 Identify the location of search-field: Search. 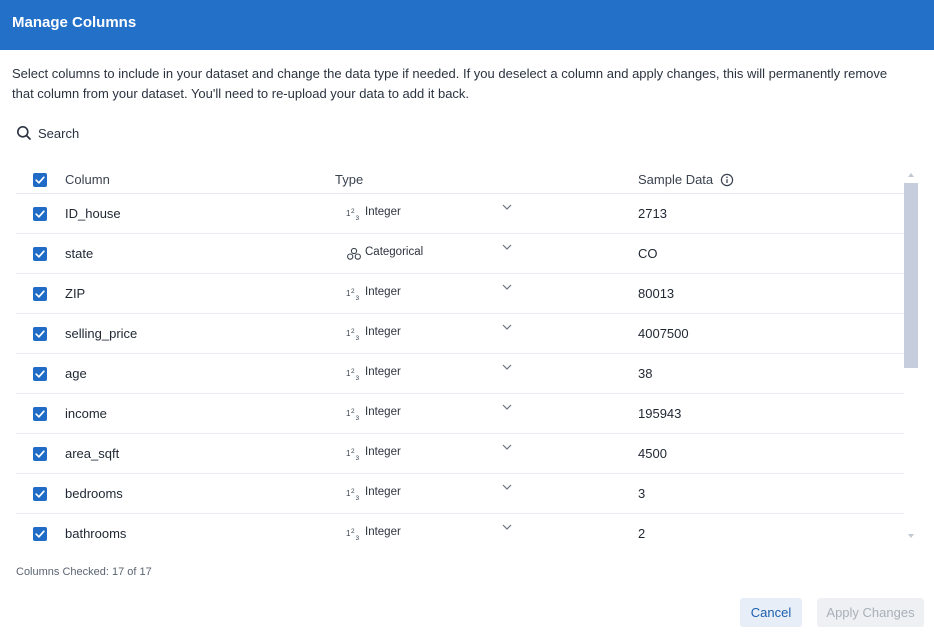
(47, 133).